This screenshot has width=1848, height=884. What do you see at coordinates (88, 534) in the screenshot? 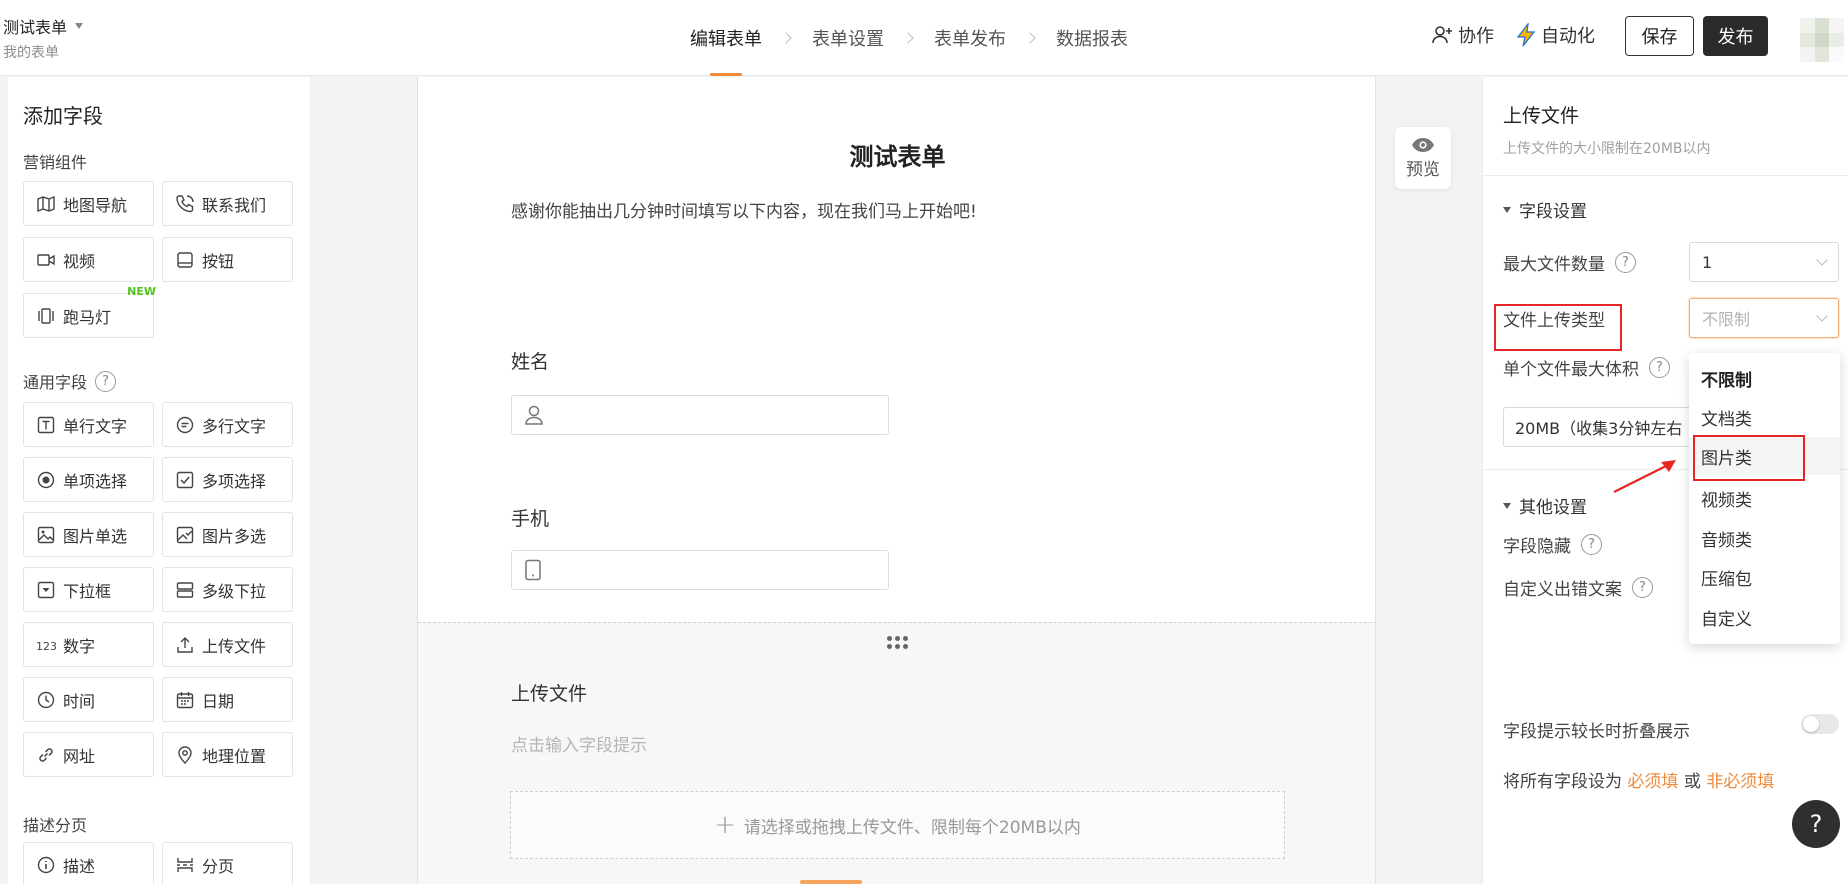
I see `field-image-radio: 图片单选` at bounding box center [88, 534].